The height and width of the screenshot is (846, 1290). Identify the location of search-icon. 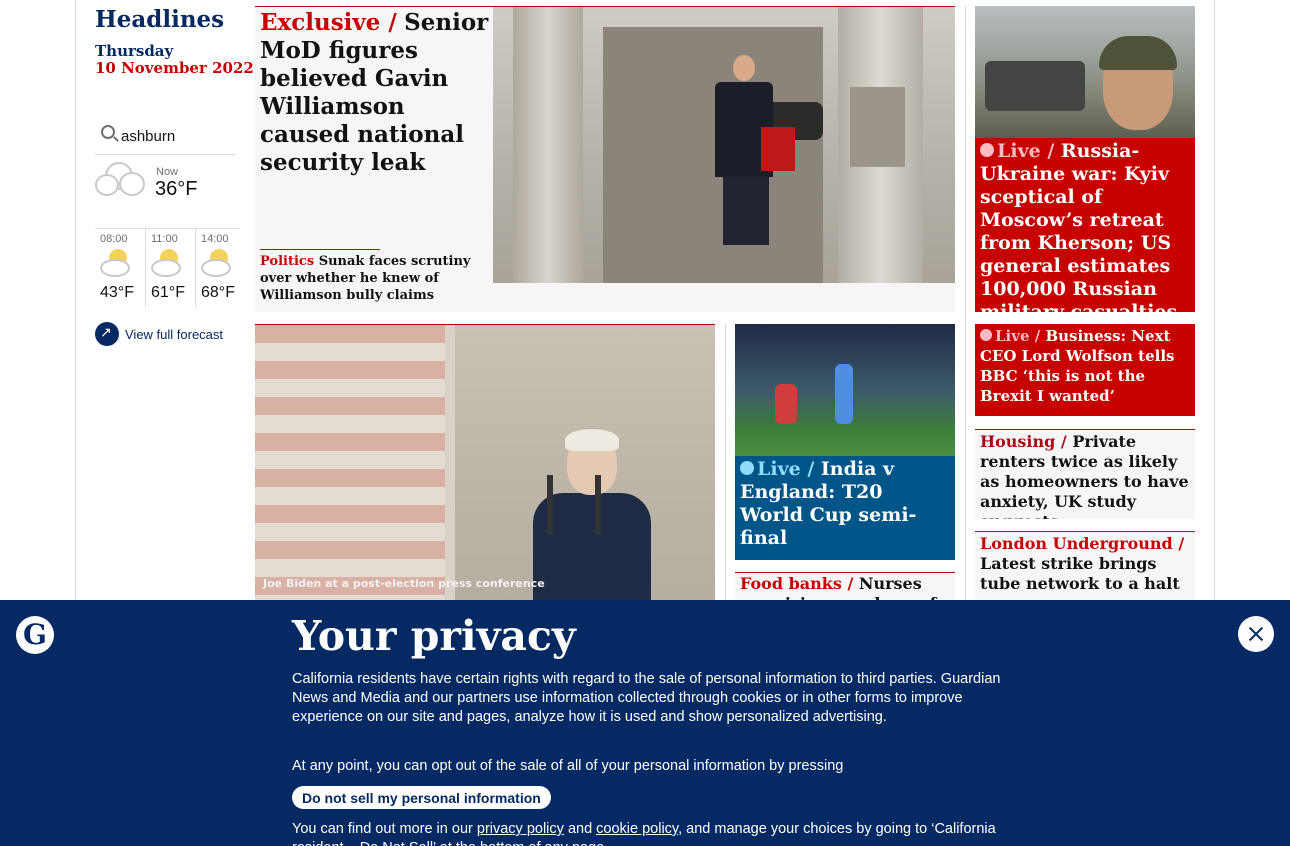
(108, 132).